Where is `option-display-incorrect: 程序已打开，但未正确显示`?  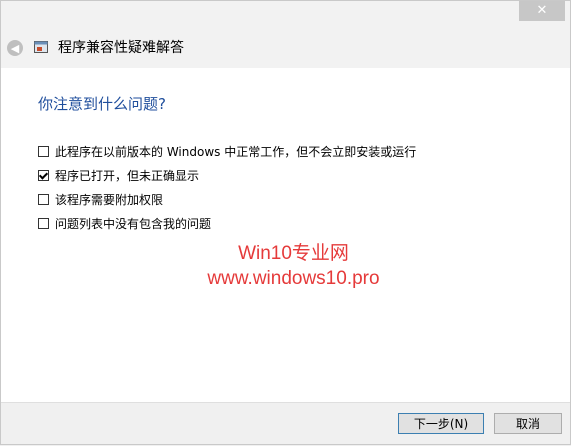
option-display-incorrect: 程序已打开，但未正确显示 is located at coordinates (227, 175).